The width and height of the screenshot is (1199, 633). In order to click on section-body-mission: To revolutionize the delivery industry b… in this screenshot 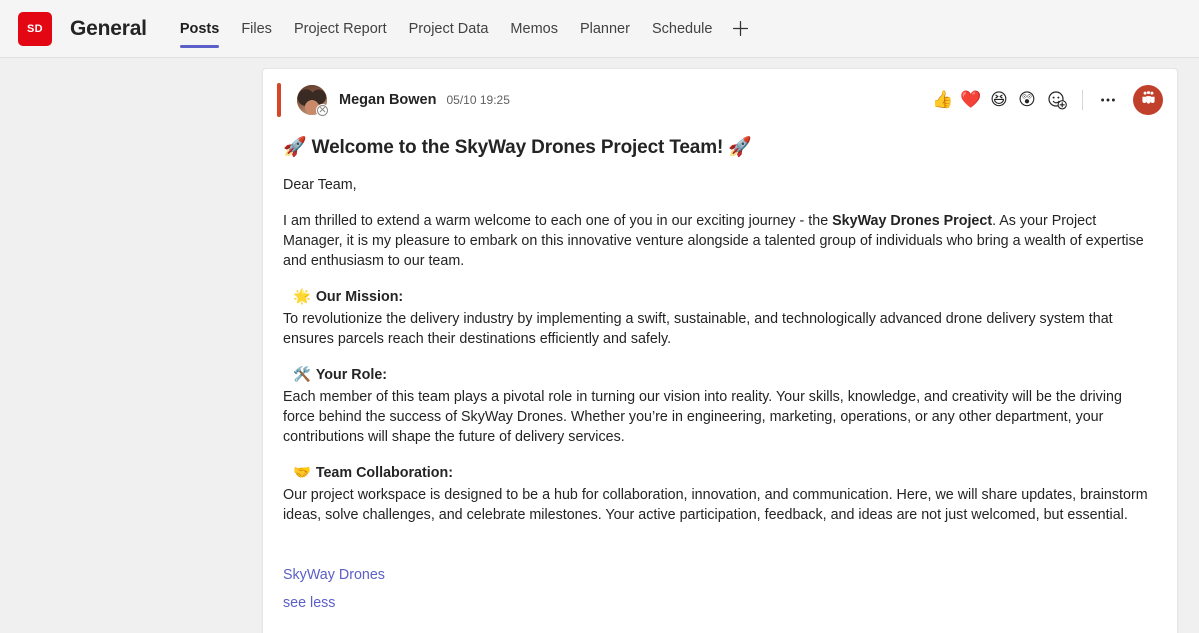, I will do `click(698, 329)`.